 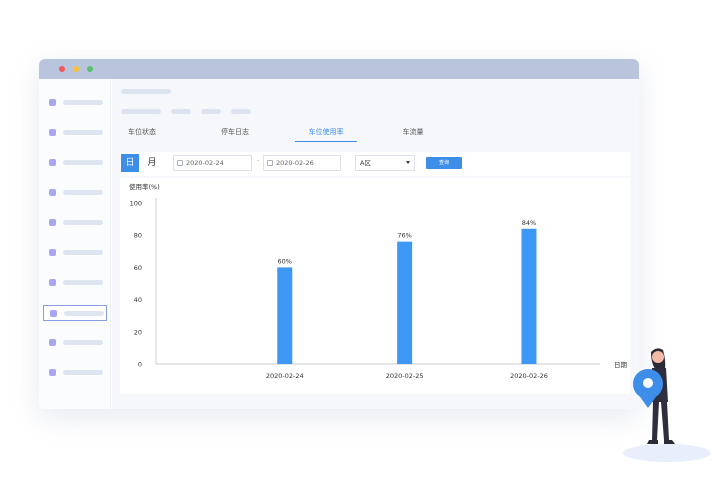 I want to click on x-tick-label: 2020-02-25, so click(x=405, y=376).